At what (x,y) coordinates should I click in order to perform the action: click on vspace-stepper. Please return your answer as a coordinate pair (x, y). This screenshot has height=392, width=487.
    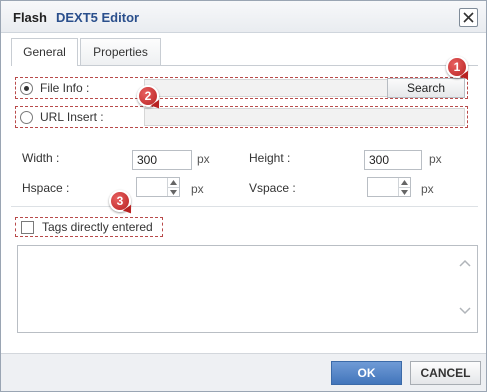
    Looking at the image, I should click on (389, 187).